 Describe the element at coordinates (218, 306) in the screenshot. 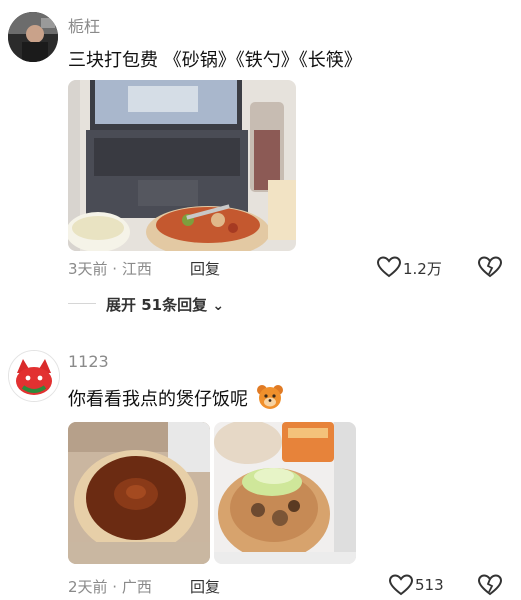

I see `chevron-down-icon: ⌄` at that location.